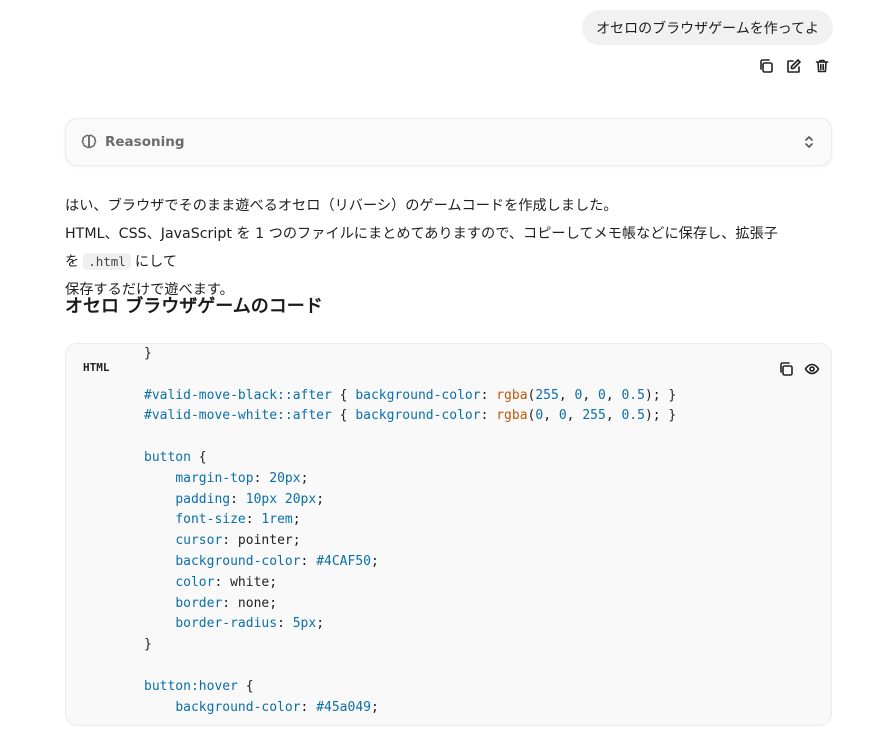 This screenshot has height=738, width=892. What do you see at coordinates (199, 603) in the screenshot?
I see `code-token: border` at bounding box center [199, 603].